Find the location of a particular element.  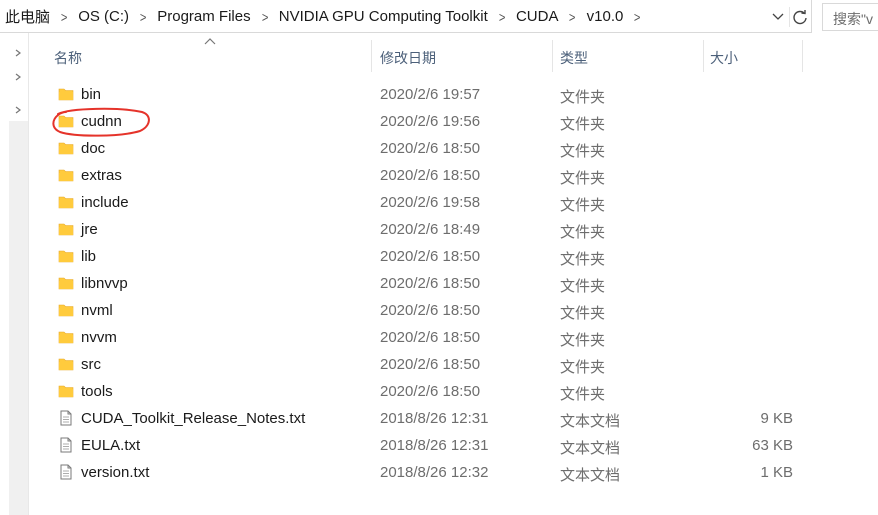

column-header-name: 名称 is located at coordinates (211, 56).